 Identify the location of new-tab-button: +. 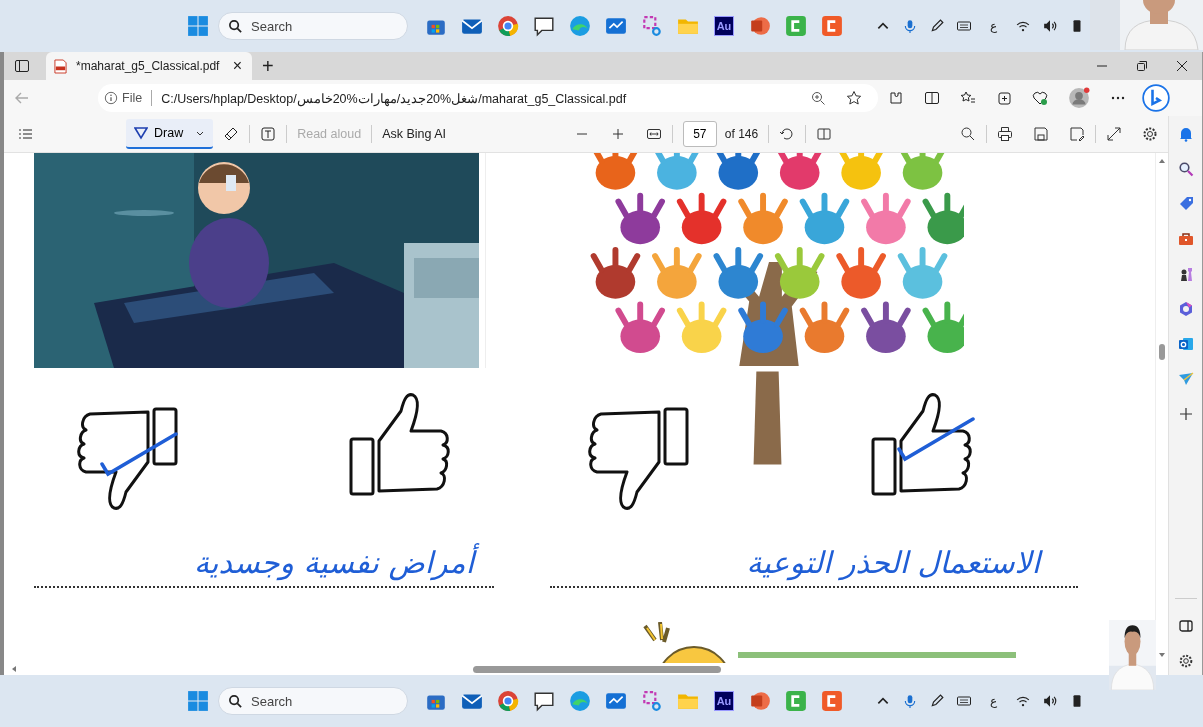
(268, 66).